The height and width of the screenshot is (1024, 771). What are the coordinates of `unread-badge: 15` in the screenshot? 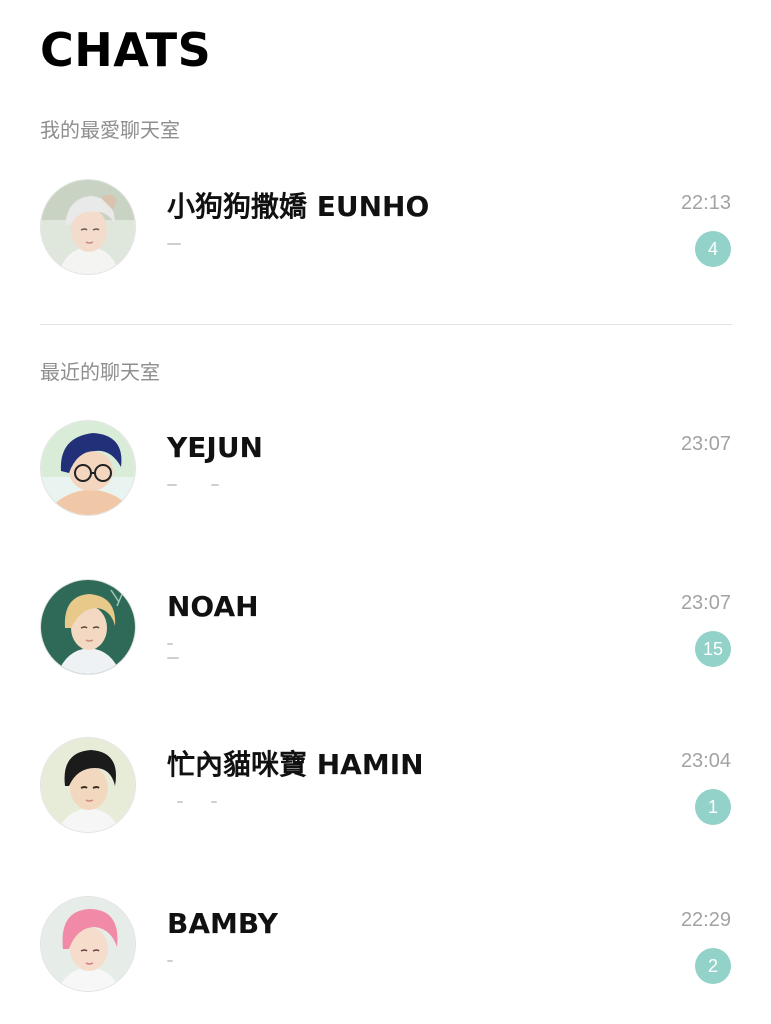 It's located at (712, 649).